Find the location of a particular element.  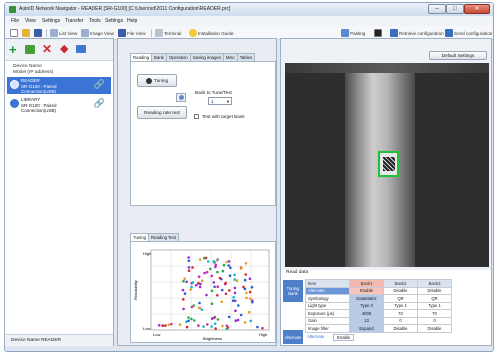

terminal-button: Terminal is located at coordinates (168, 33).